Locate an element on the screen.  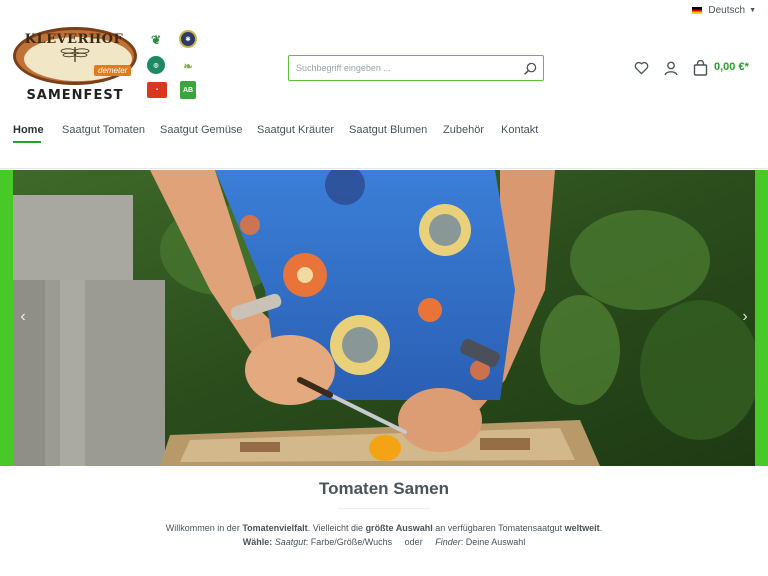
nav-item-saatgut-blumen: Saatgut Blumen is located at coordinates (388, 130).